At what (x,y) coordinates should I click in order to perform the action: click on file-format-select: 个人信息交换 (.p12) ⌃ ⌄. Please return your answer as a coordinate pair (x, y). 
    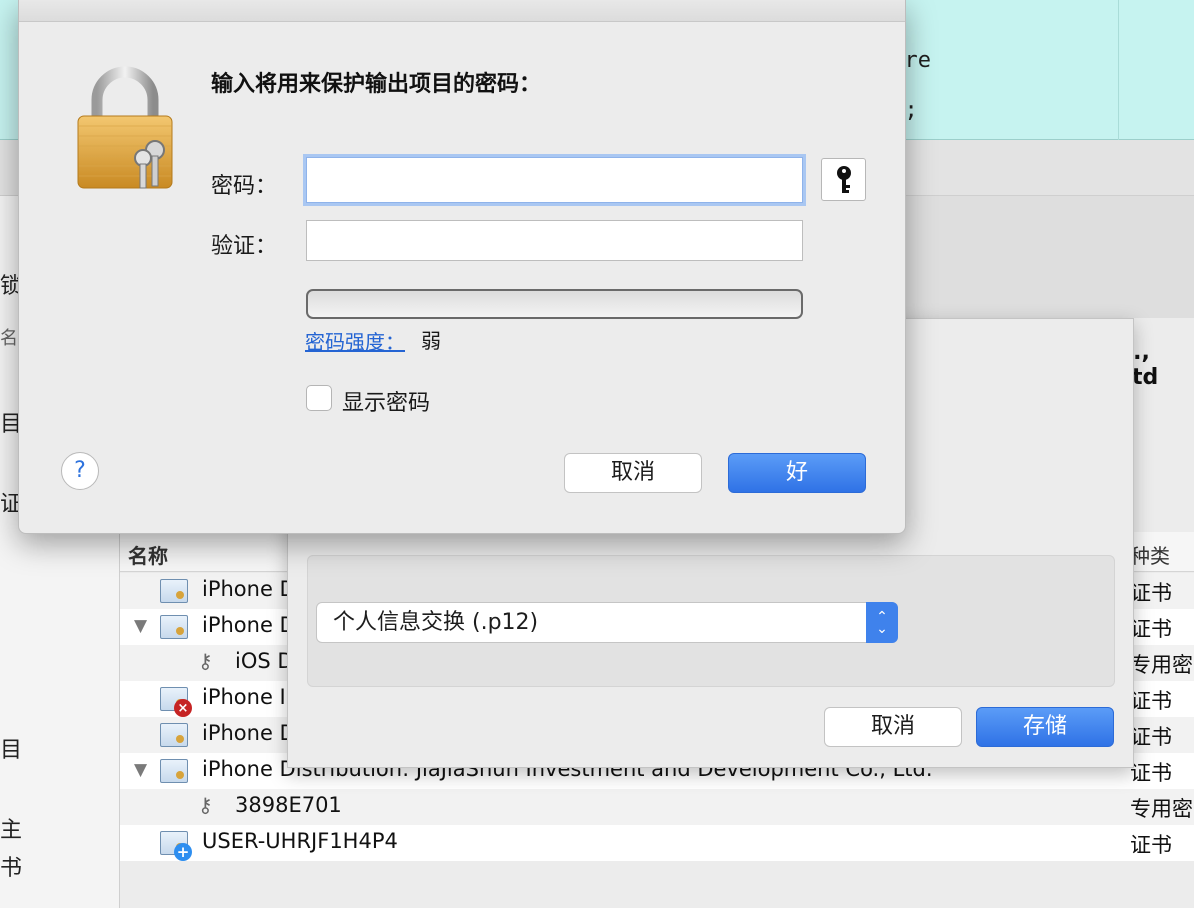
    Looking at the image, I should click on (607, 622).